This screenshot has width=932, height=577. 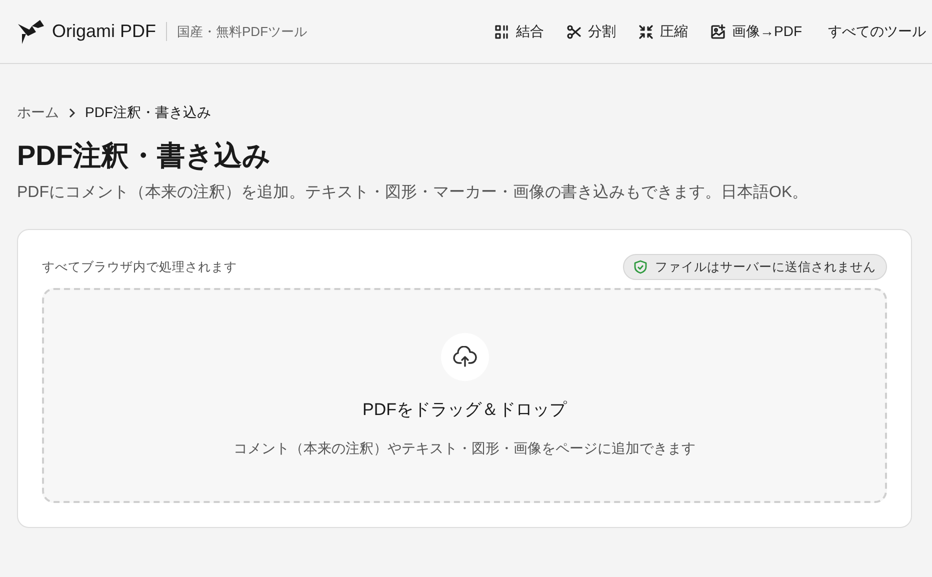 What do you see at coordinates (144, 156) in the screenshot?
I see `page-title: PDF注釈・書き込み` at bounding box center [144, 156].